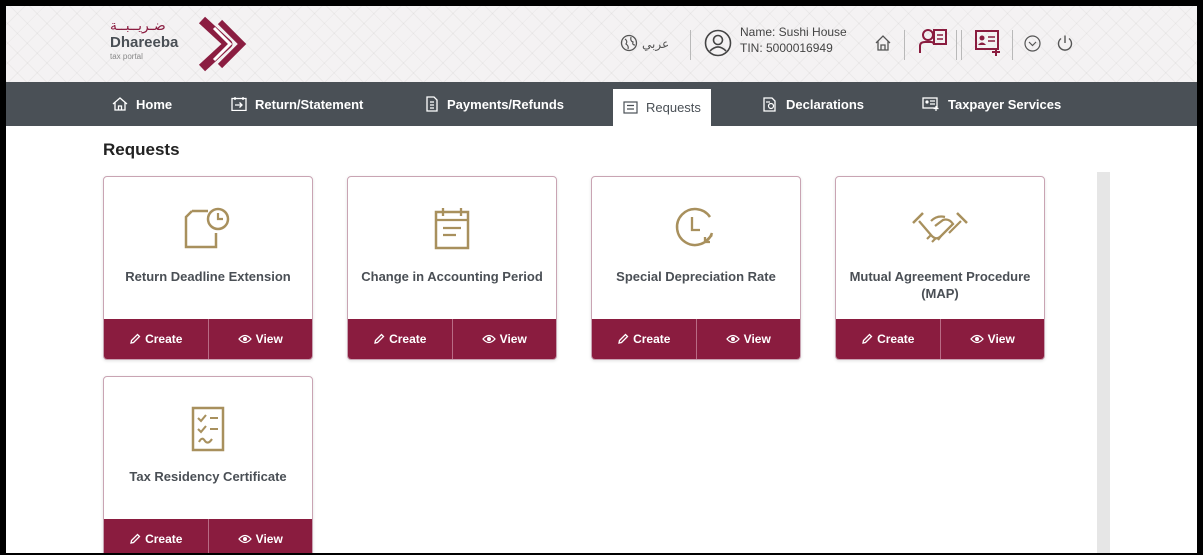  I want to click on id-card-icon, so click(989, 42).